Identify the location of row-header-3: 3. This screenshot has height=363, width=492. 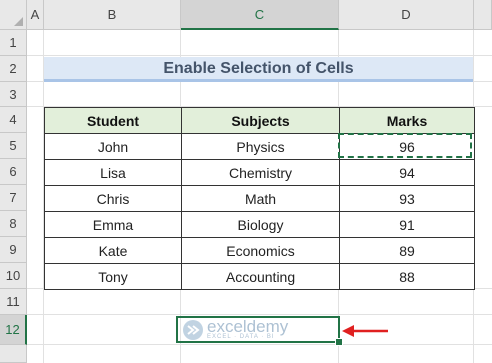
(13, 94).